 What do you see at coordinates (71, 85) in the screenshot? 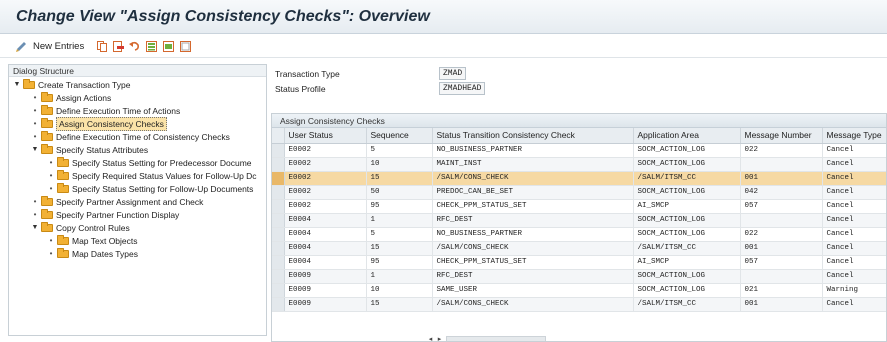
I see `tree-node-create-transaction-type: ▼ Create Transaction Type` at bounding box center [71, 85].